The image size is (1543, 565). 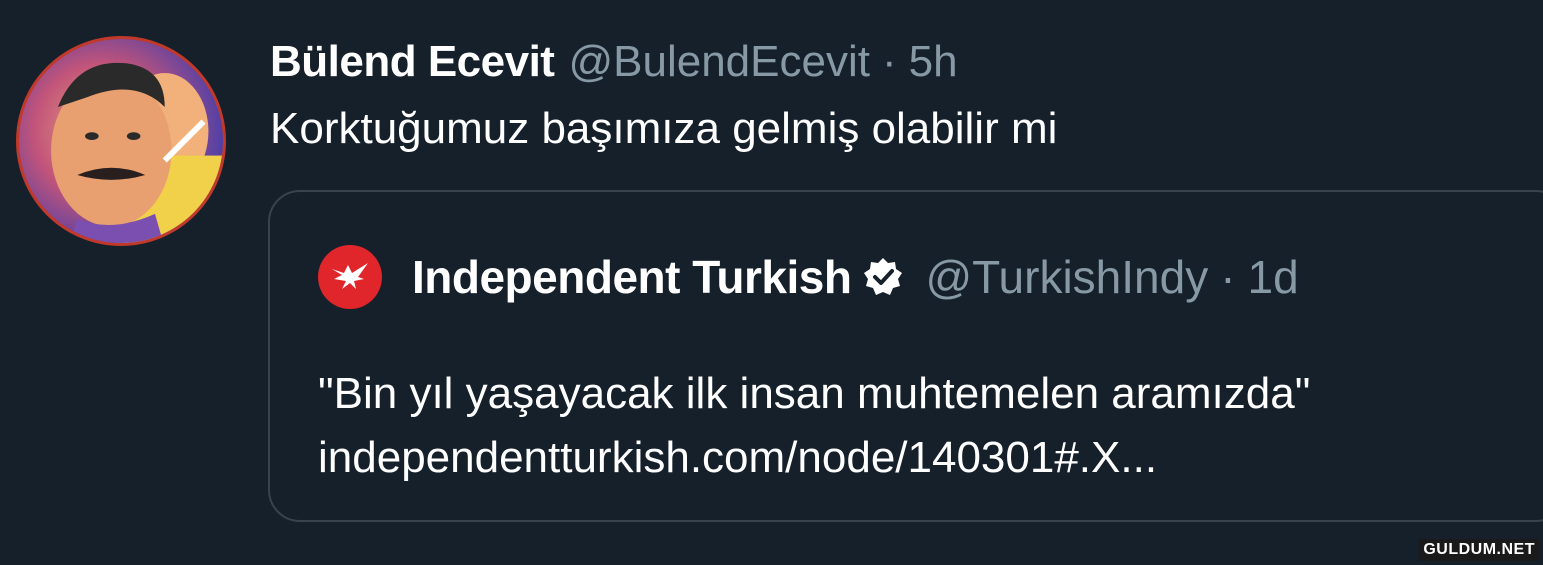 I want to click on quoted-tweet-timestamp: 1d, so click(x=1273, y=277).